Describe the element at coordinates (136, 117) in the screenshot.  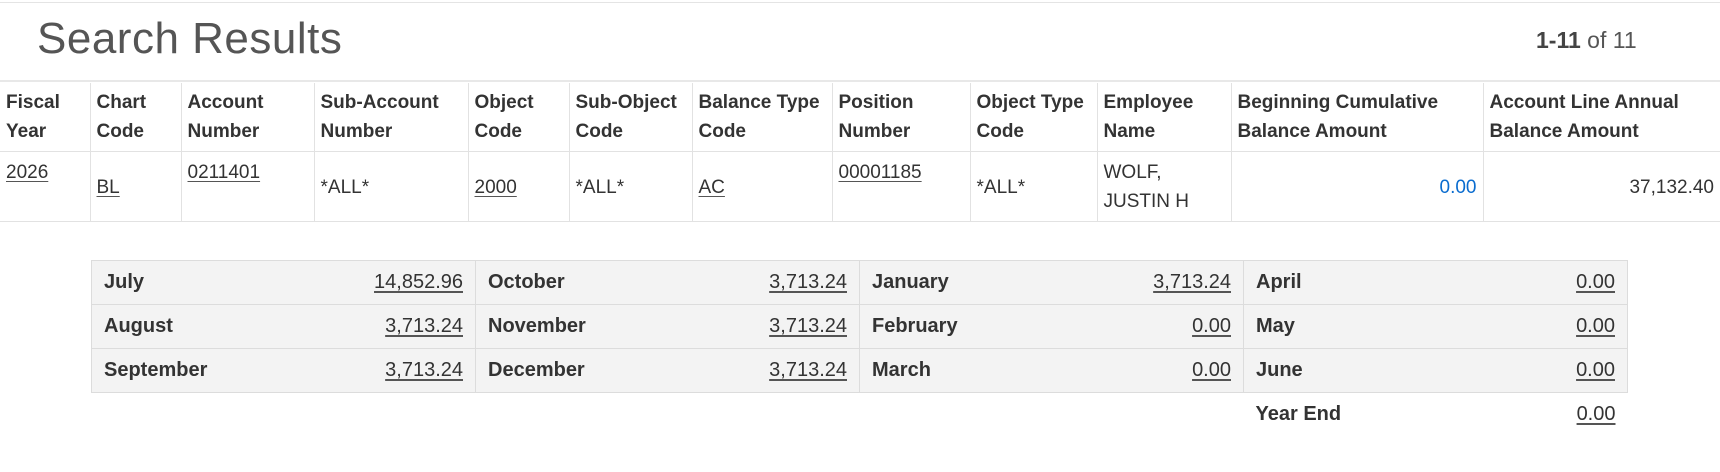
I see `col-header-chart-code: Chart Code` at that location.